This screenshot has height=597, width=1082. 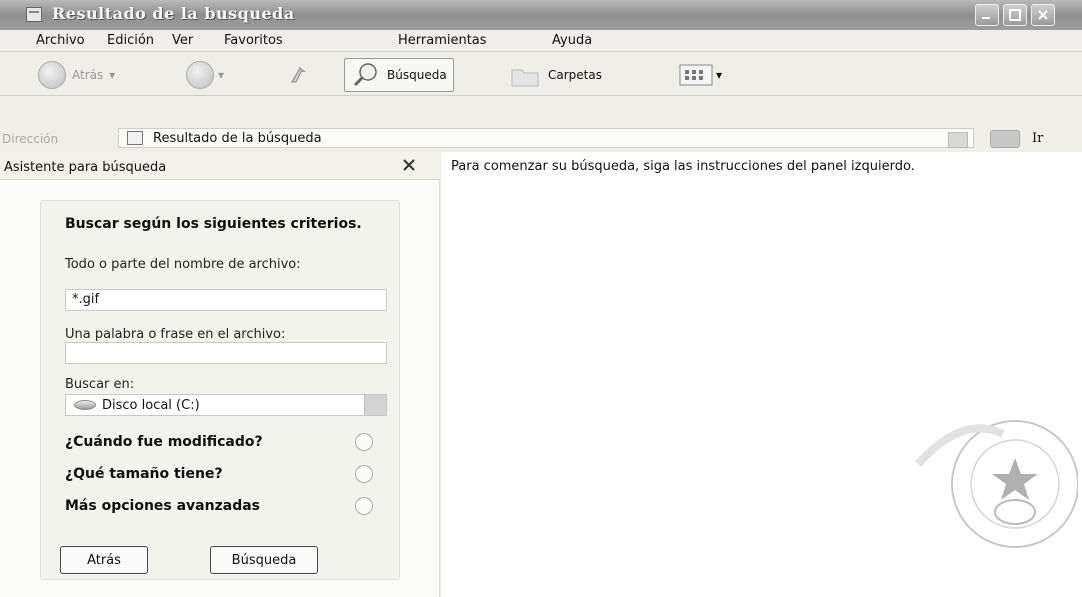 What do you see at coordinates (237, 138) in the screenshot?
I see `address-value: Resultado de la búsqueda` at bounding box center [237, 138].